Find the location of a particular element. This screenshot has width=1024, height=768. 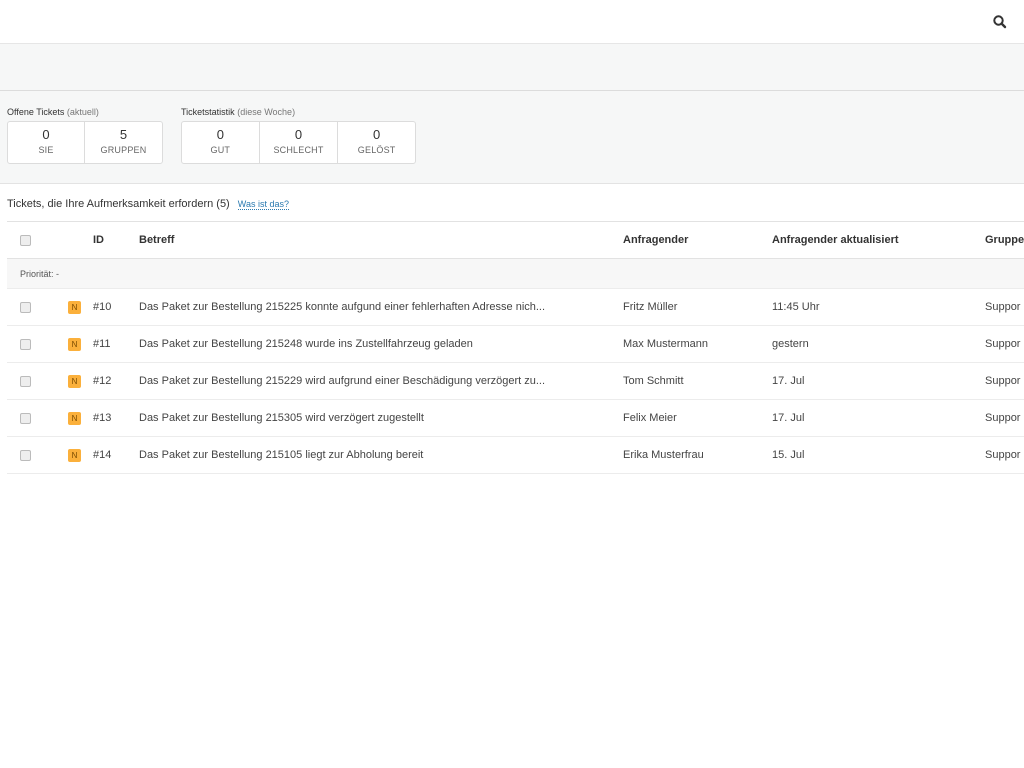

open-tickets-title: Offene Tickets (aktuell) is located at coordinates (85, 112).